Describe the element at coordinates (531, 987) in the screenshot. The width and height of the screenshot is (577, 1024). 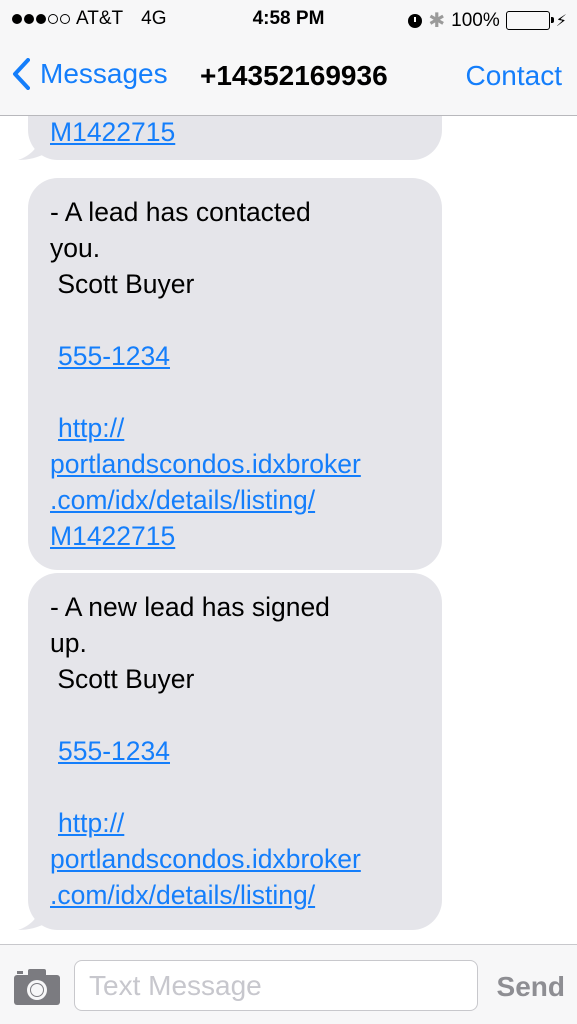
I see `send-button: Send` at that location.